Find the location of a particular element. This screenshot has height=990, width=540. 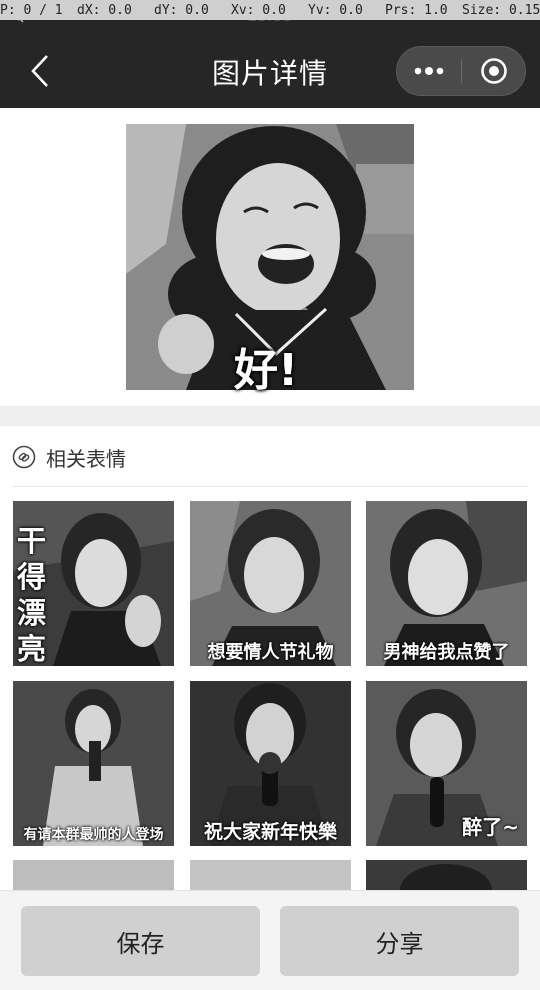

related-item-caption: 男神给我点赞了 is located at coordinates (446, 652).